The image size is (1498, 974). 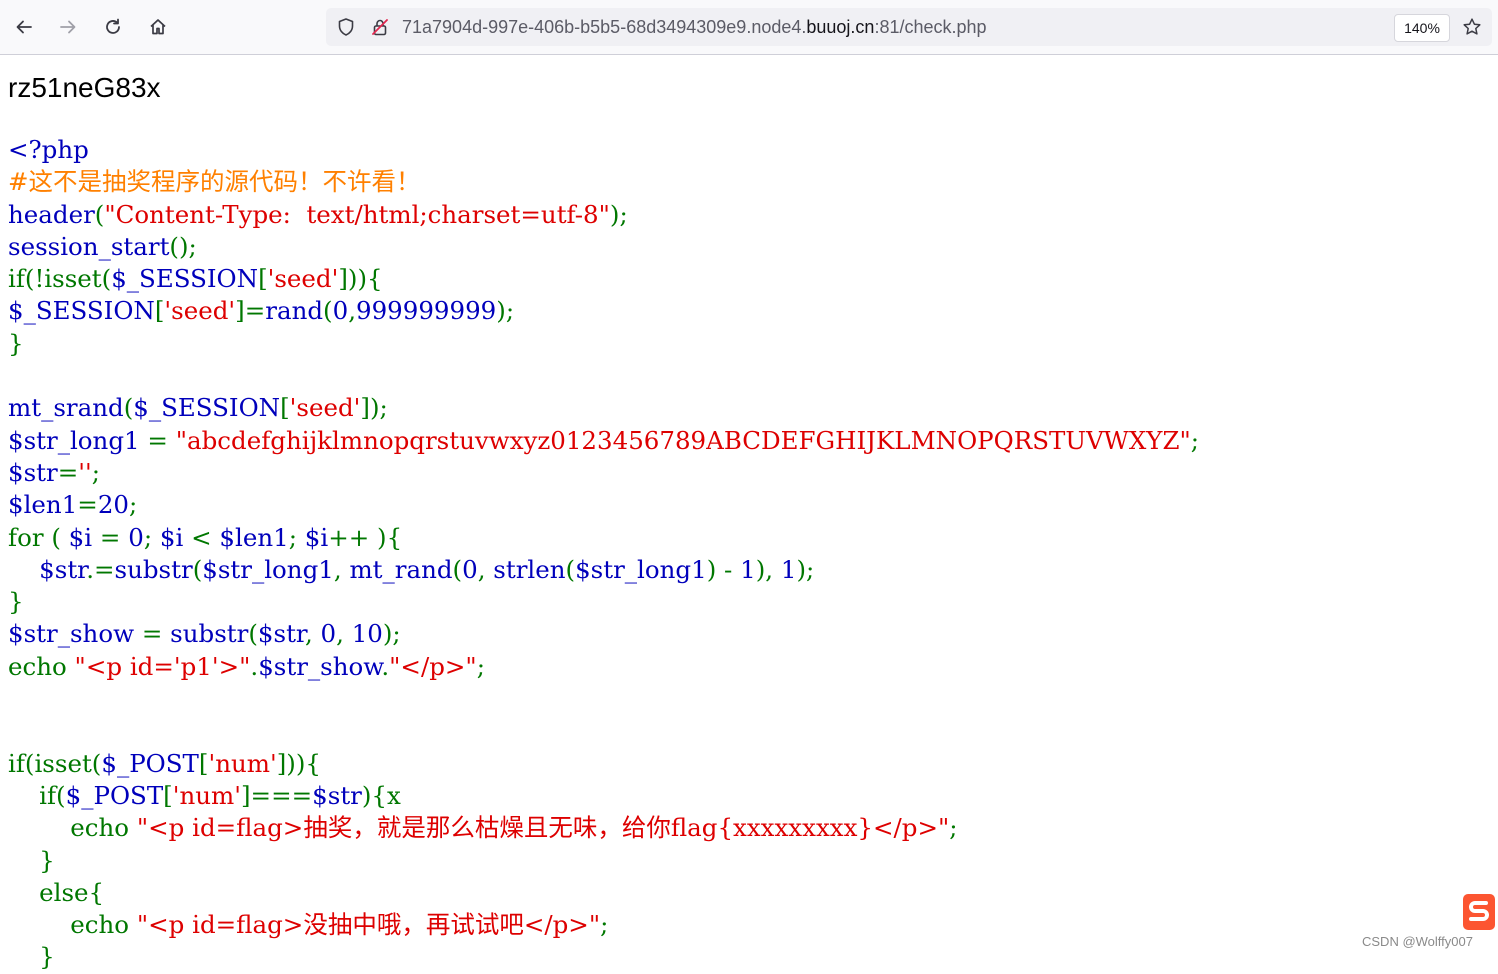 I want to click on code-line: if($_POST['num']===$str){x, so click(x=603, y=796).